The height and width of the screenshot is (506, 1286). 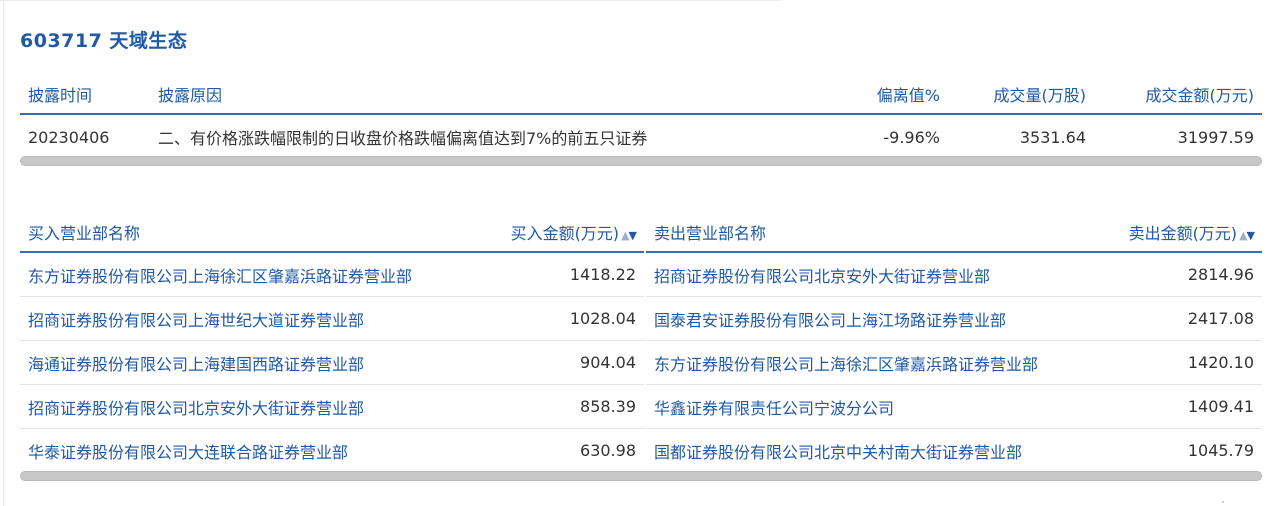 What do you see at coordinates (1021, 94) in the screenshot?
I see `header-volume: 成交量(万股)` at bounding box center [1021, 94].